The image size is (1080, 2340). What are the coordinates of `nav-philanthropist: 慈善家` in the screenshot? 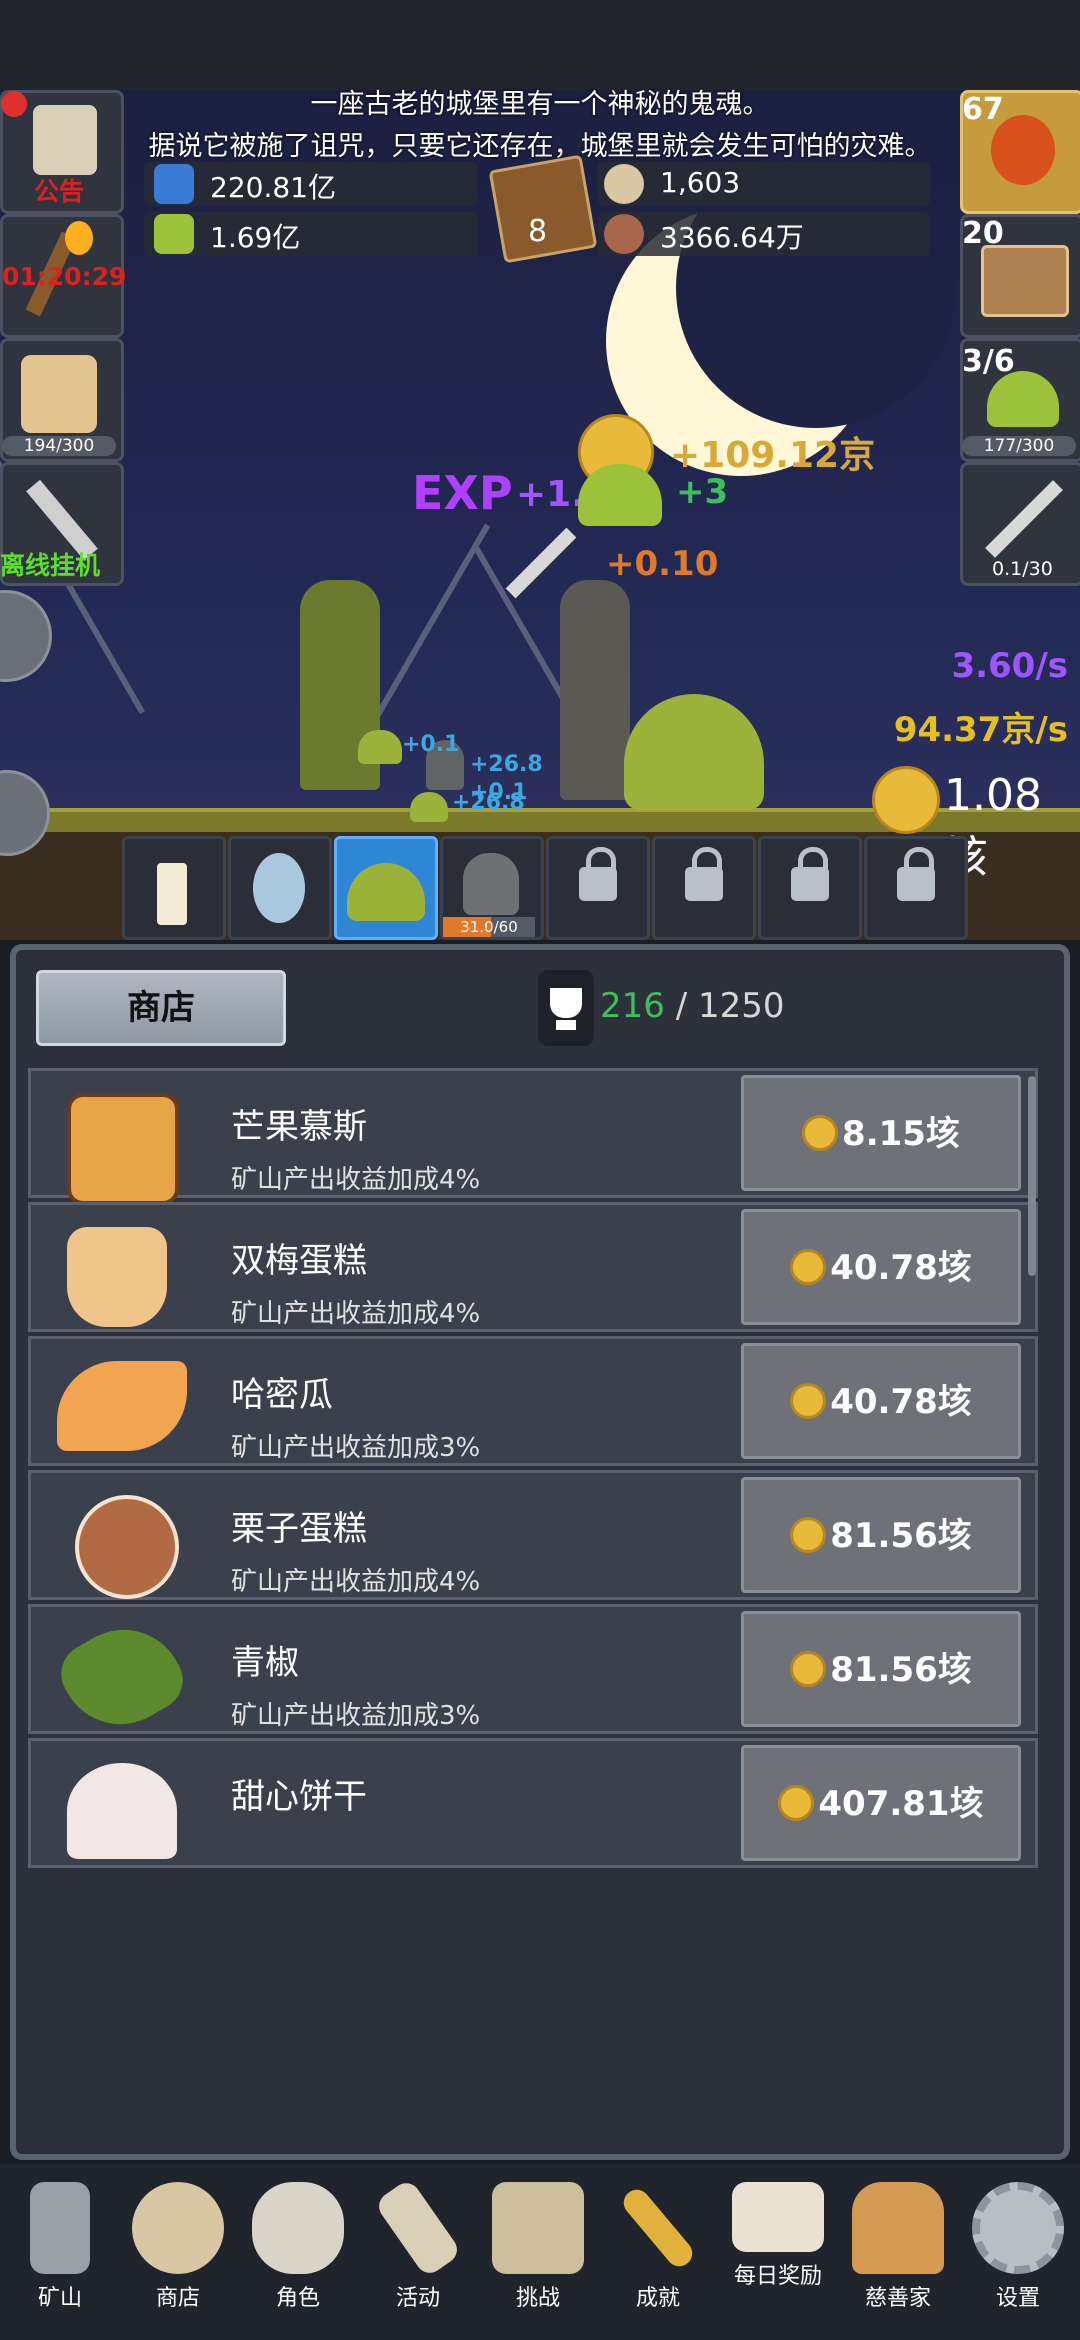 It's located at (898, 2249).